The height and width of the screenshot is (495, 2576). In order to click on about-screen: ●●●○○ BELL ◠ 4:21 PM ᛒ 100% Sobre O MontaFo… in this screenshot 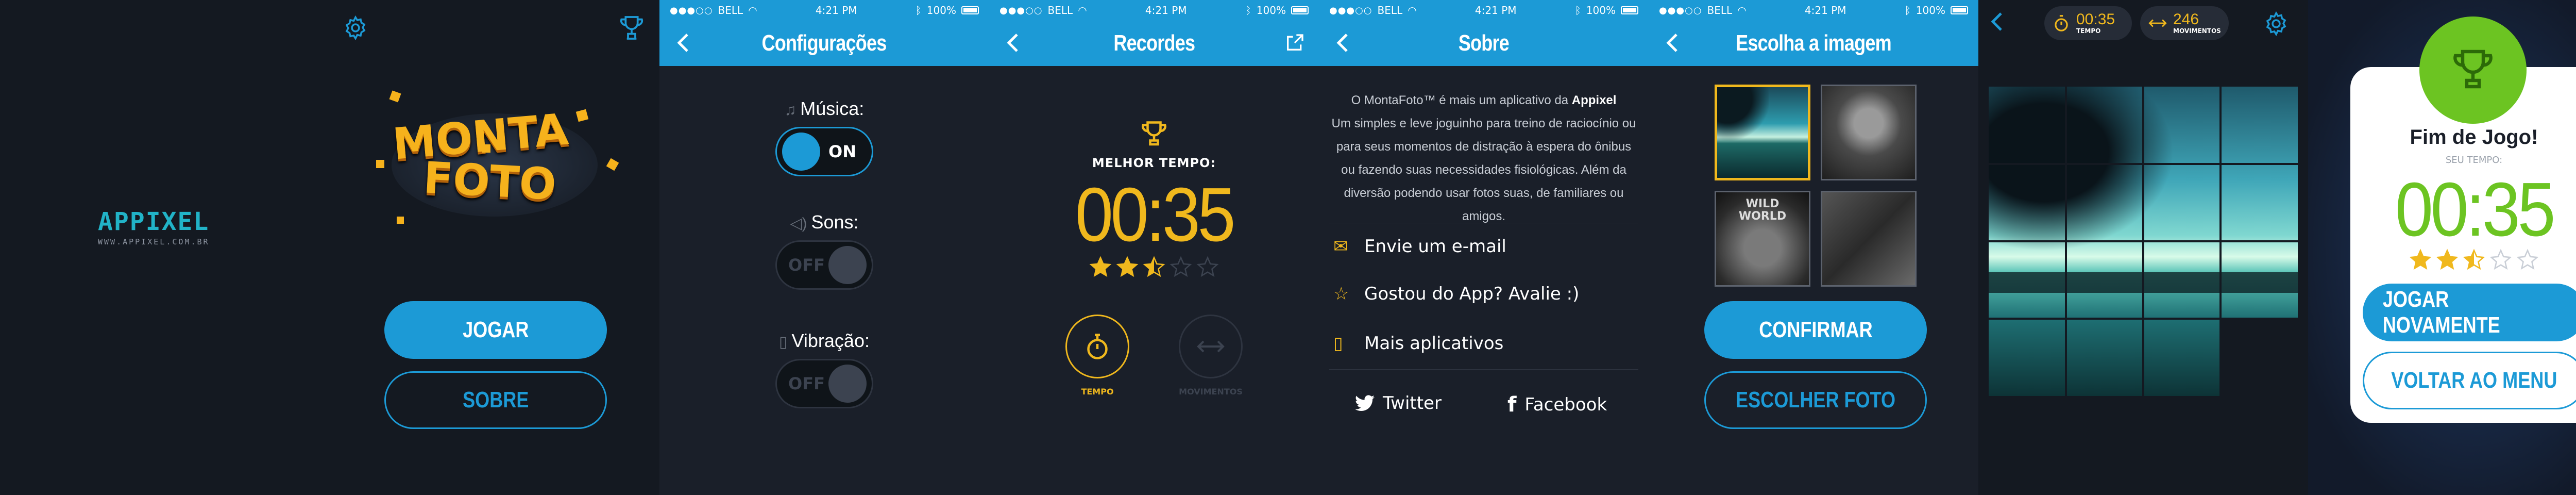, I will do `click(1484, 247)`.